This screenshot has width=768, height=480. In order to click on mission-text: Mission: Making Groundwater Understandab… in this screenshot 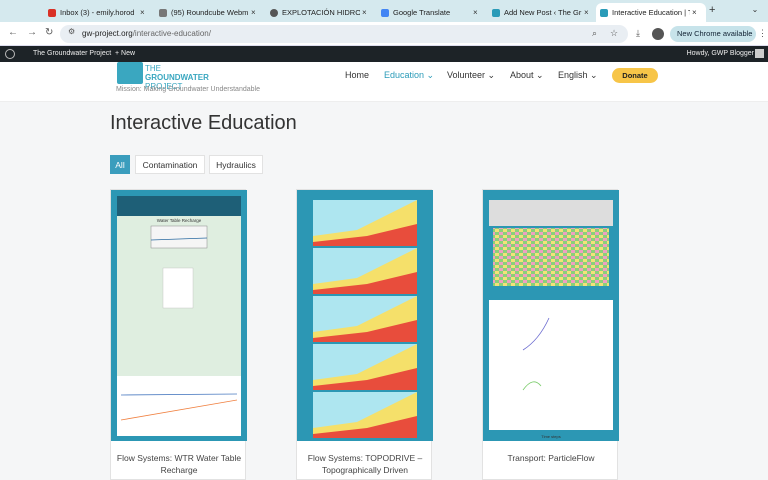, I will do `click(188, 89)`.